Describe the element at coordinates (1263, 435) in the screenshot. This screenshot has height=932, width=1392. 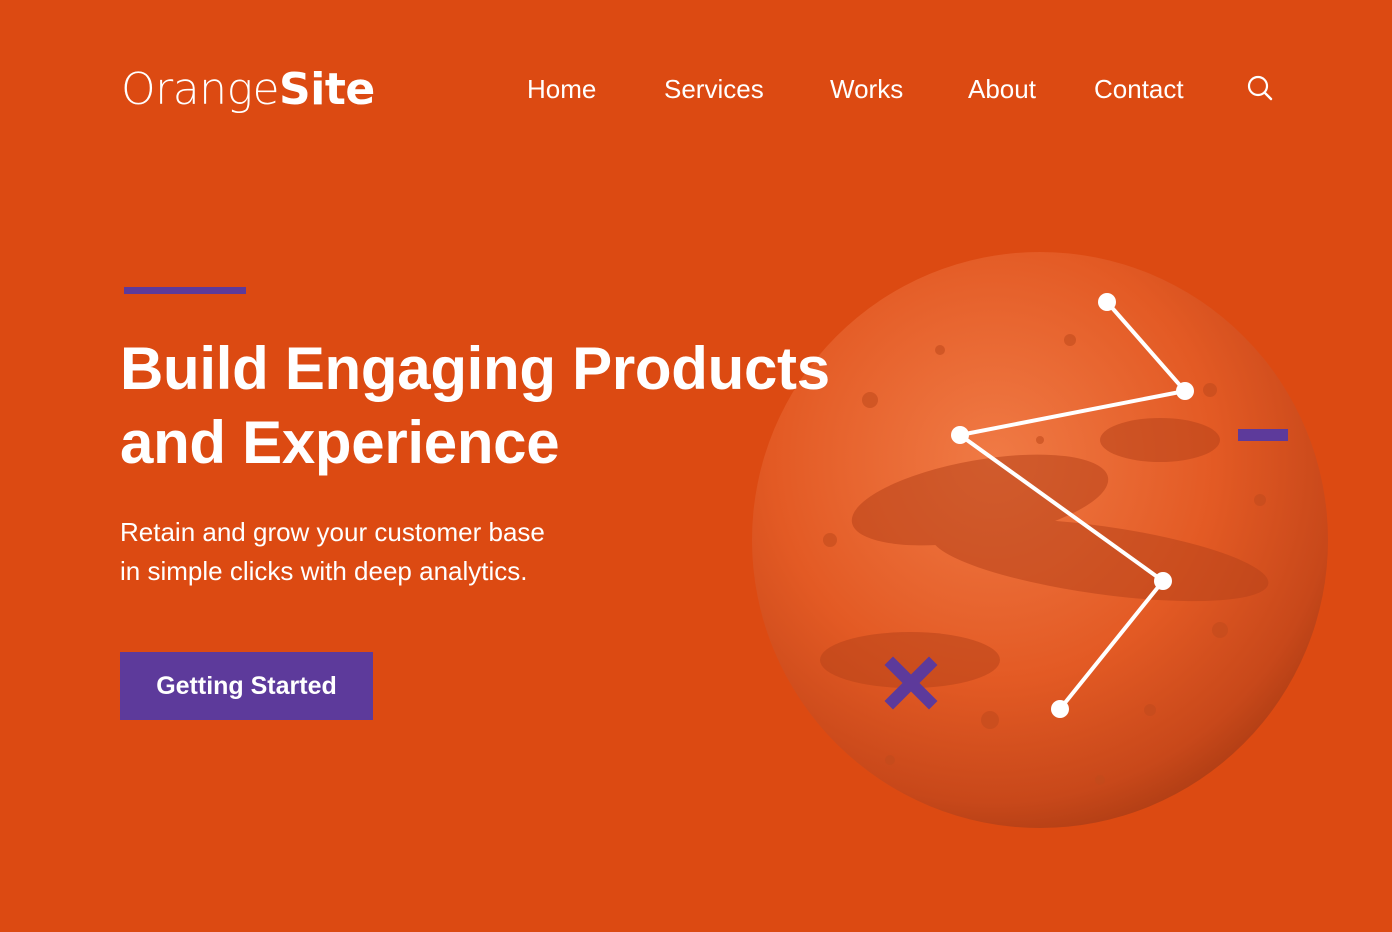
I see `dash-shape` at that location.